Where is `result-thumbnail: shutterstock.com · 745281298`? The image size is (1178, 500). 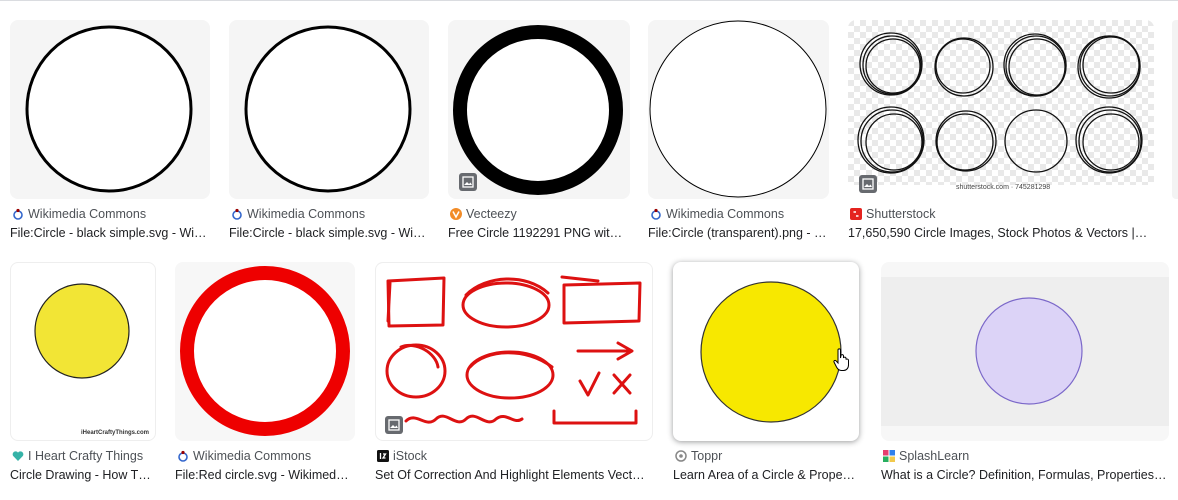
result-thumbnail: shutterstock.com · 745281298 is located at coordinates (1001, 109).